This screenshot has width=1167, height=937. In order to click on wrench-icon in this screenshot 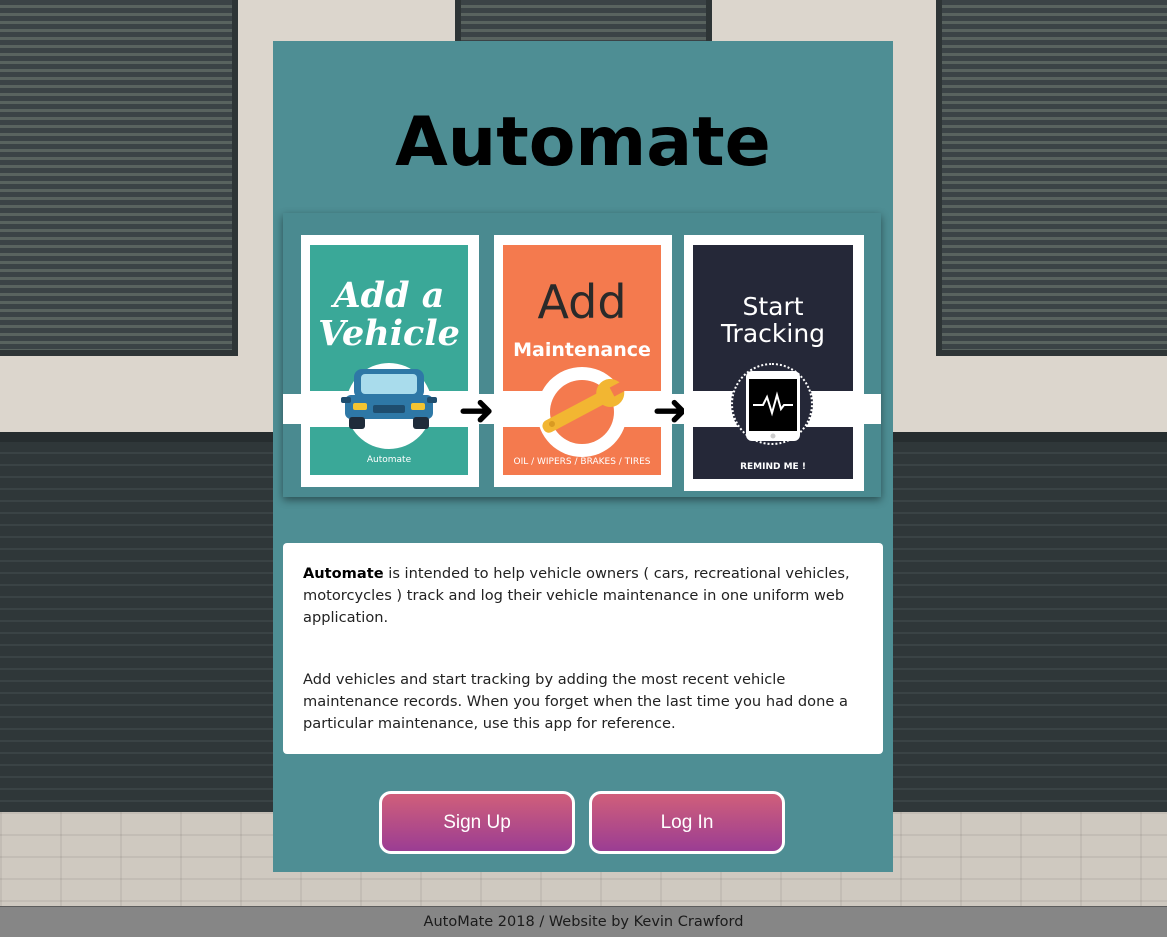, I will do `click(585, 405)`.